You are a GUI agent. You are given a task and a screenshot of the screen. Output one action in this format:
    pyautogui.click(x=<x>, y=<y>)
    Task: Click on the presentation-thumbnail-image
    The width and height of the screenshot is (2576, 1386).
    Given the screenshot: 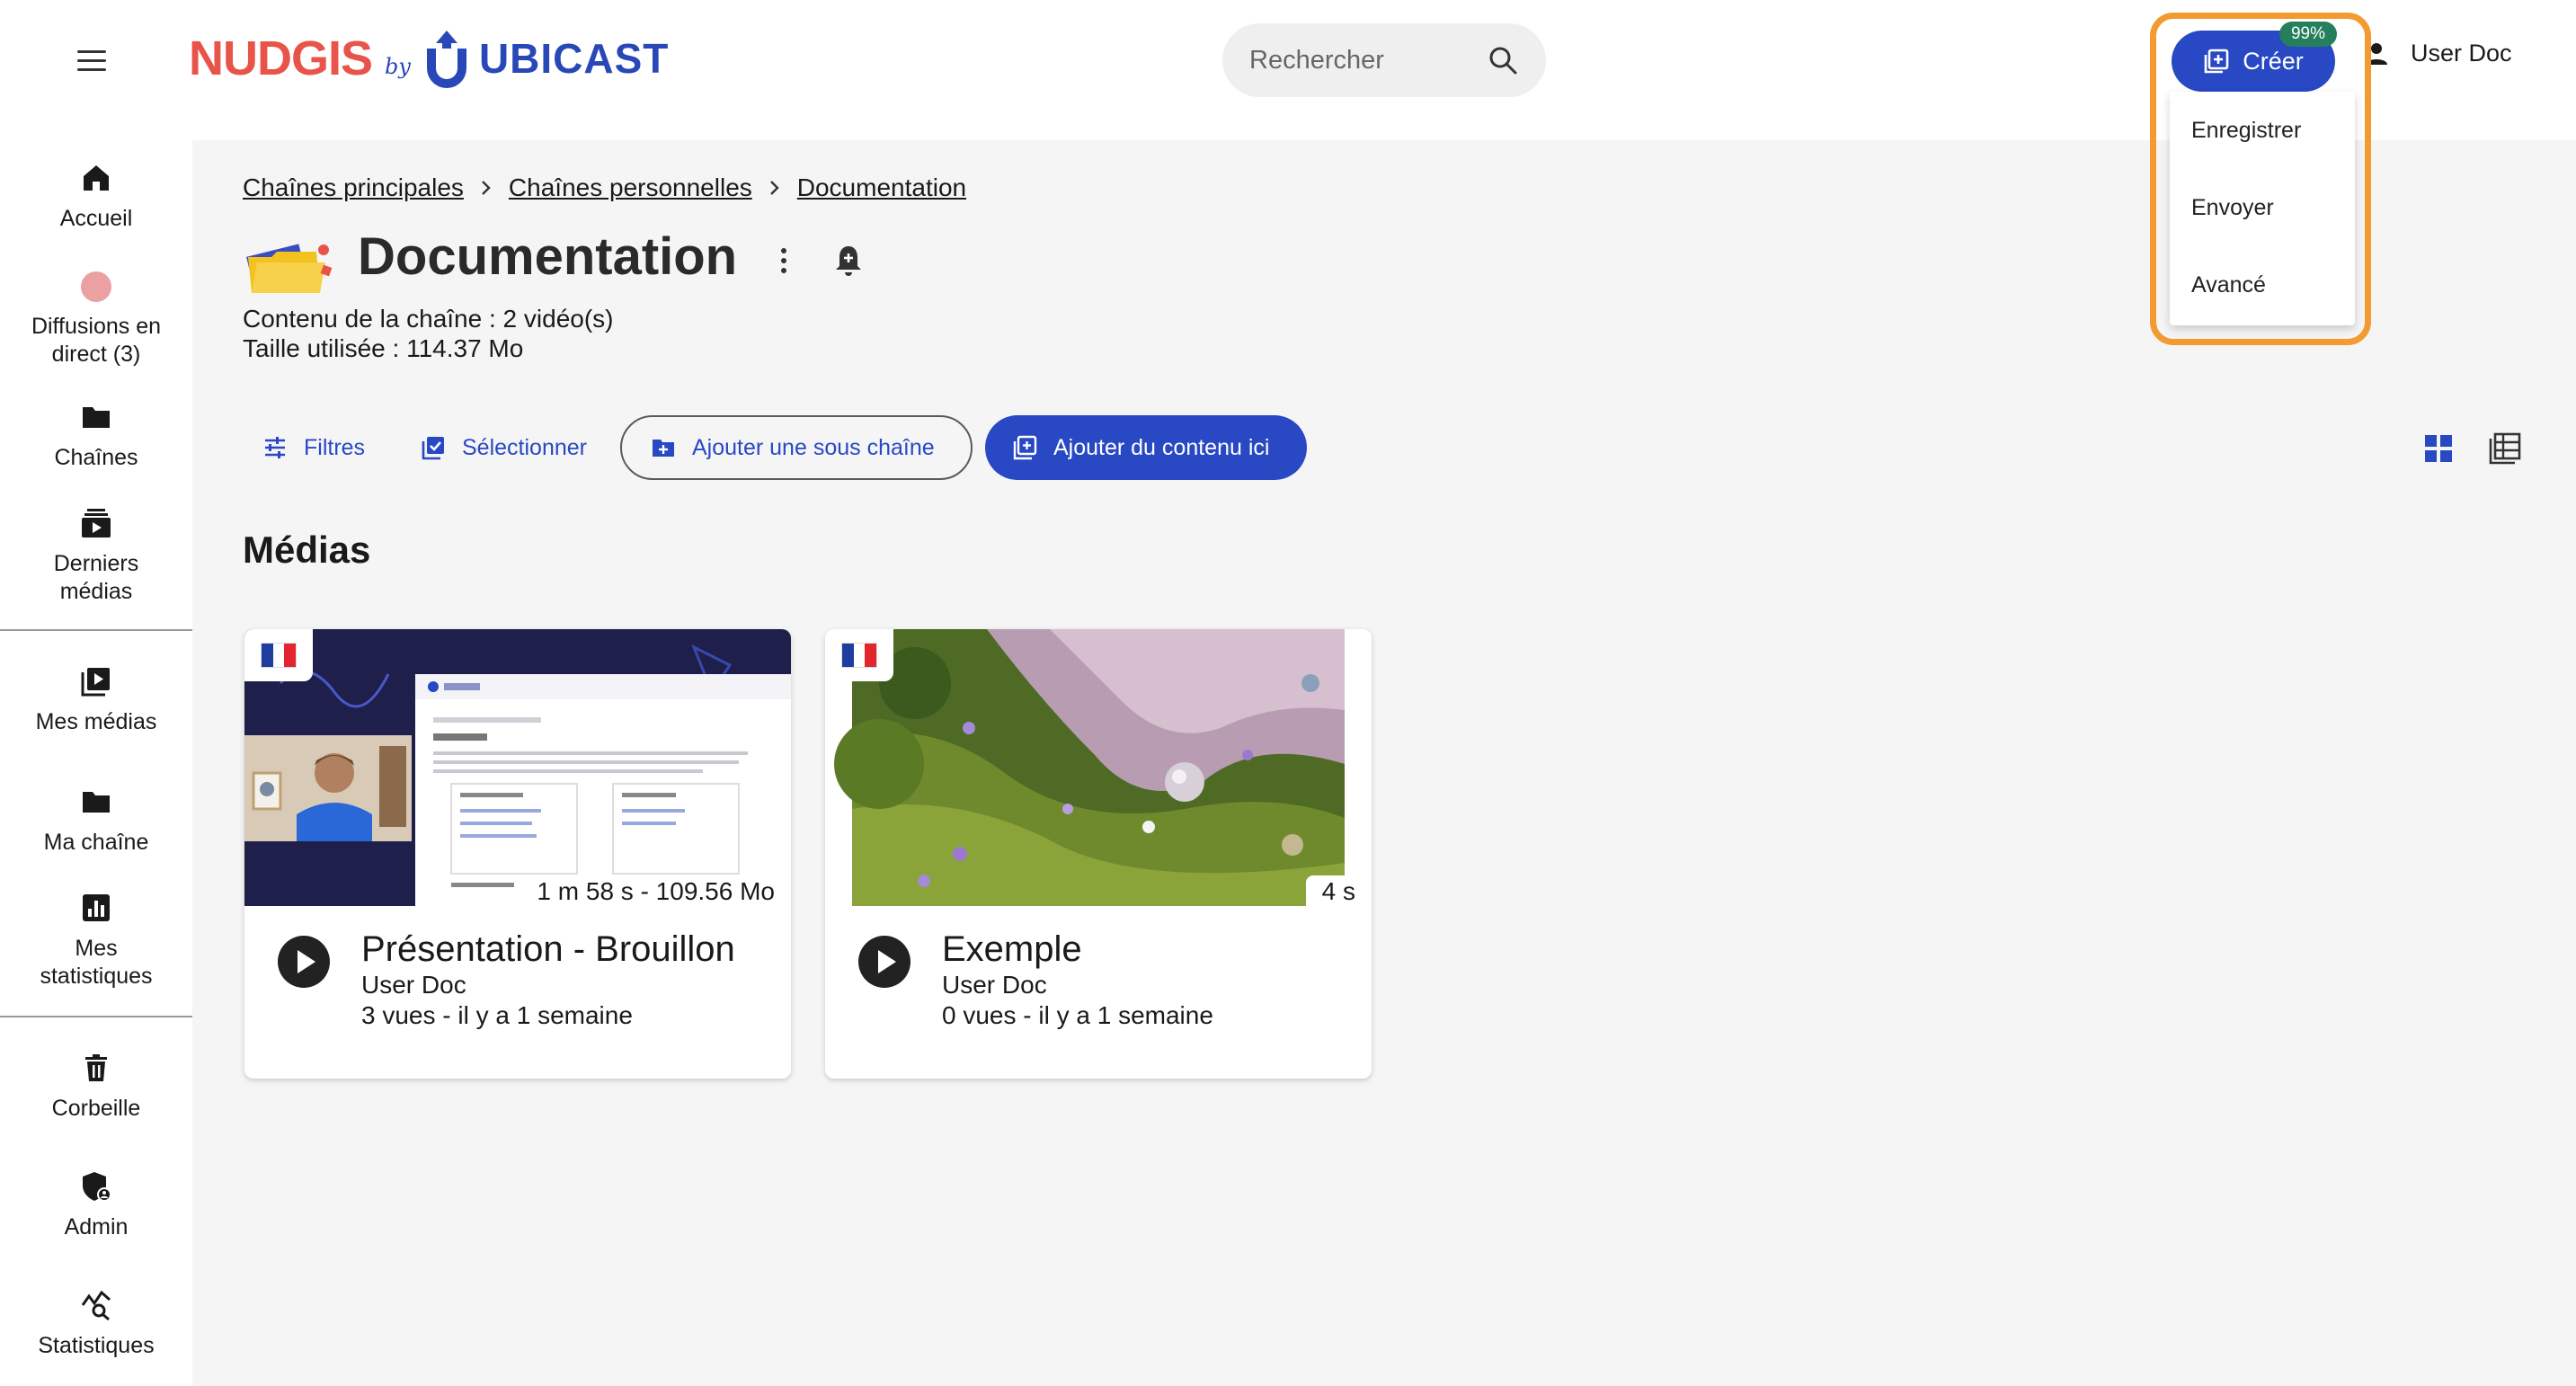 What is the action you would take?
    pyautogui.click(x=517, y=767)
    